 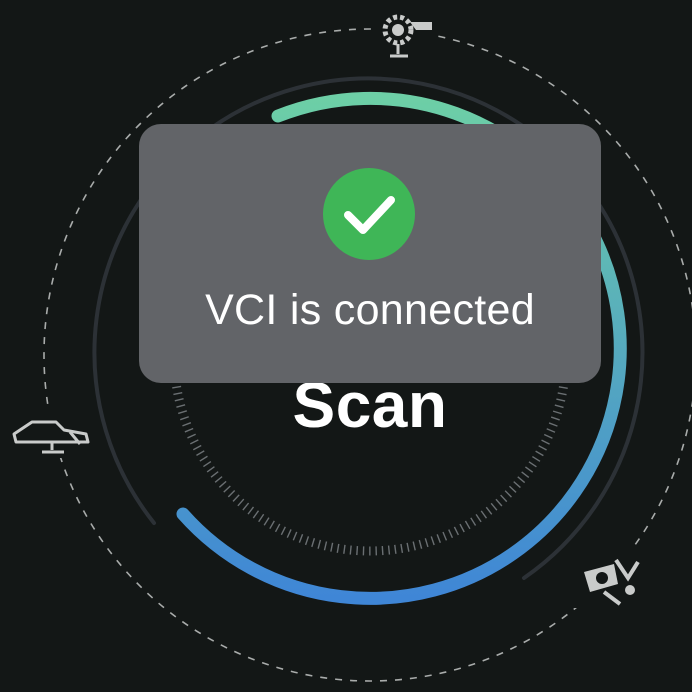 I want to click on car-lift-icon, so click(x=50, y=433).